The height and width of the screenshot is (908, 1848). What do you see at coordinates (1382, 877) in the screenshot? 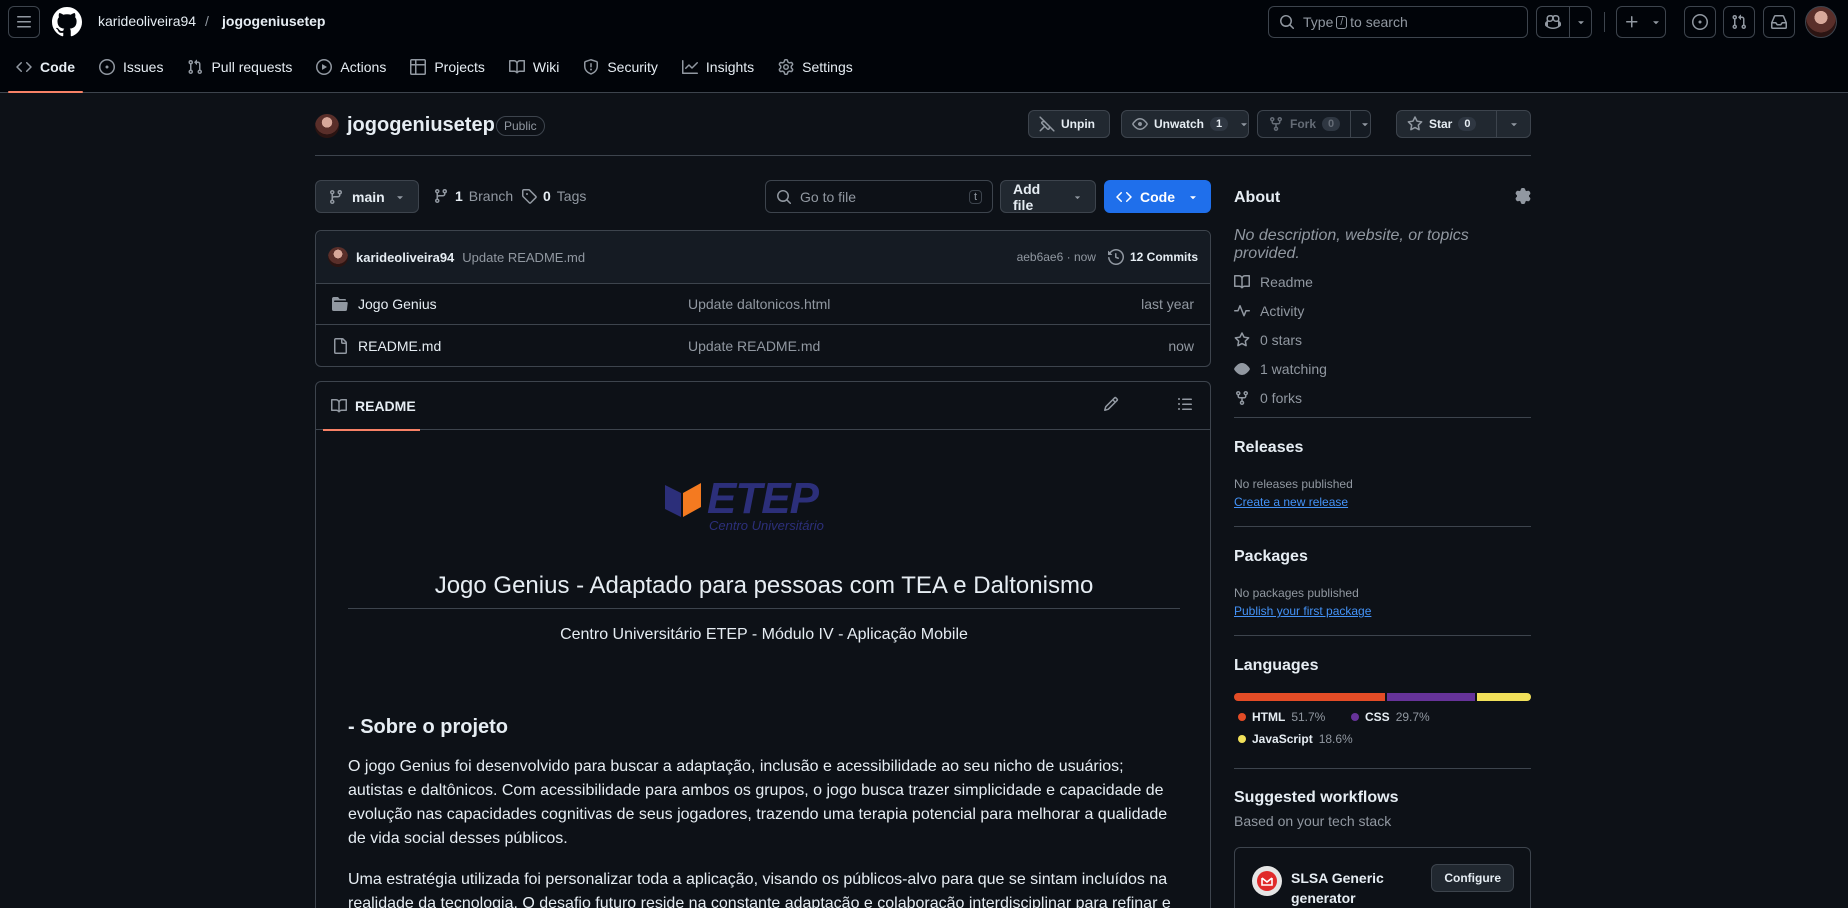
I see `workflow-card: SLSA Generic generator Configure` at bounding box center [1382, 877].